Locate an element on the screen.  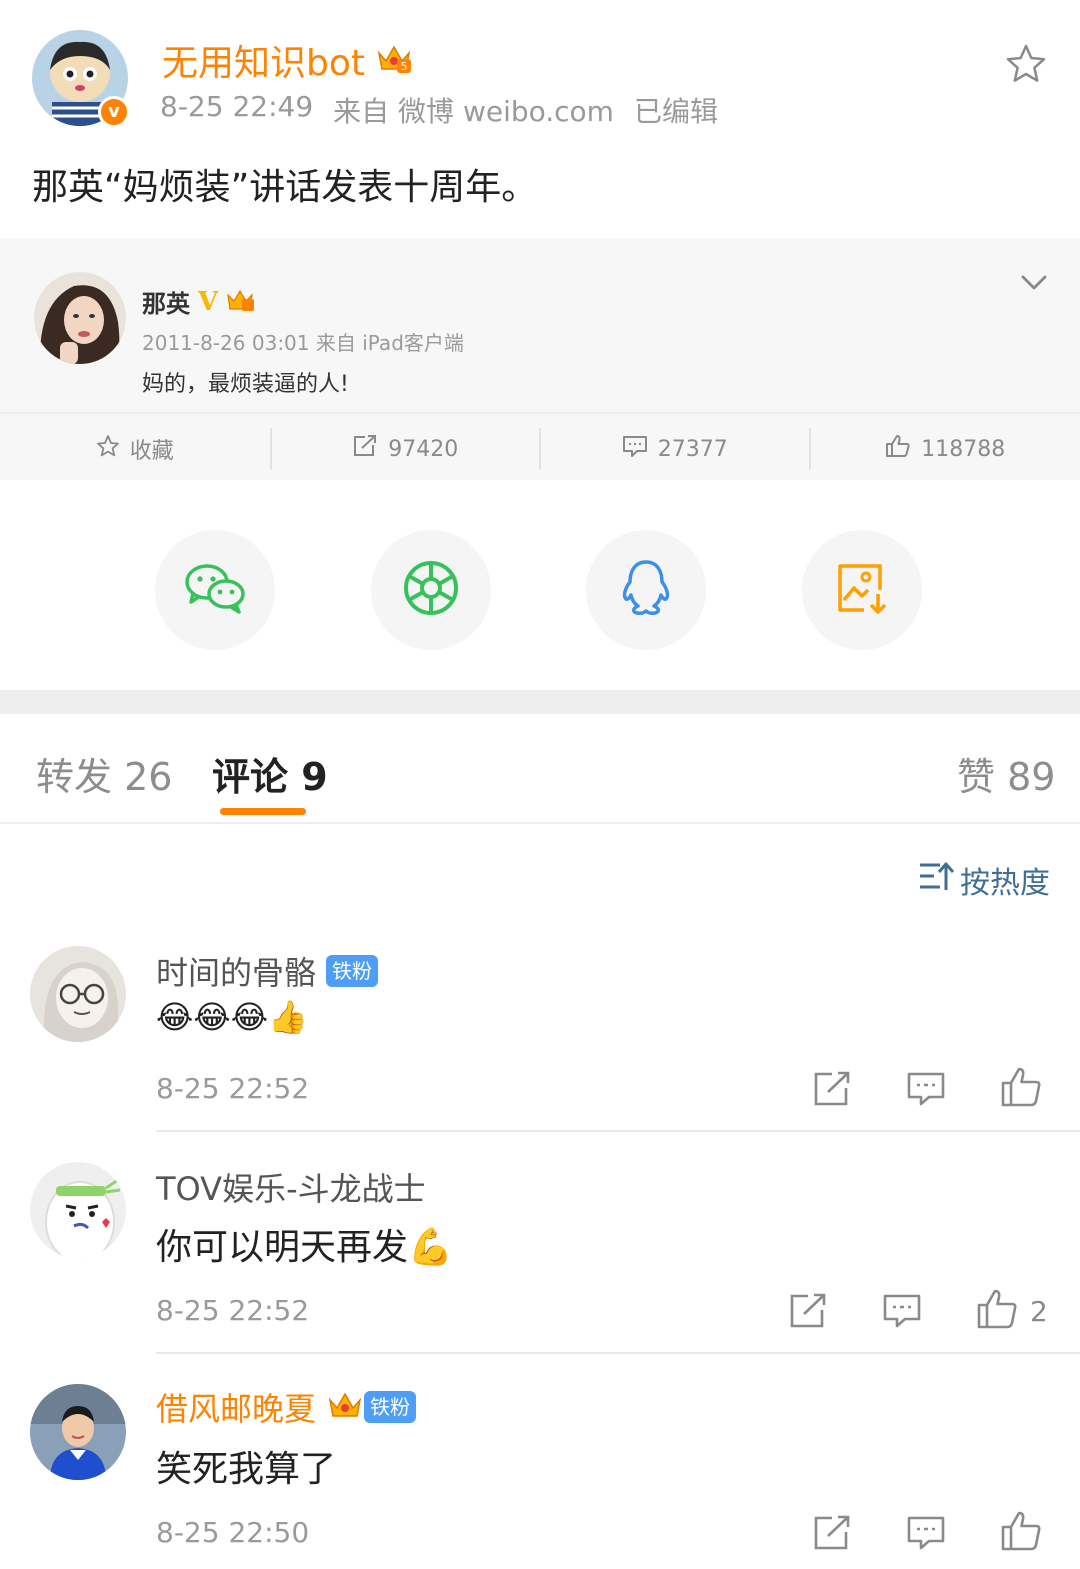
comment-time: 8-25 22:50 is located at coordinates (233, 1532).